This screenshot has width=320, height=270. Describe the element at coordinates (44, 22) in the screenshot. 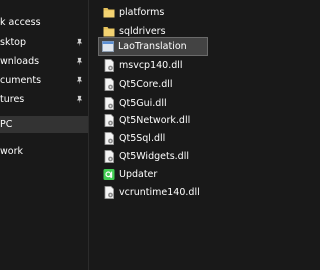

I see `nav-item-quick-access: k access` at that location.